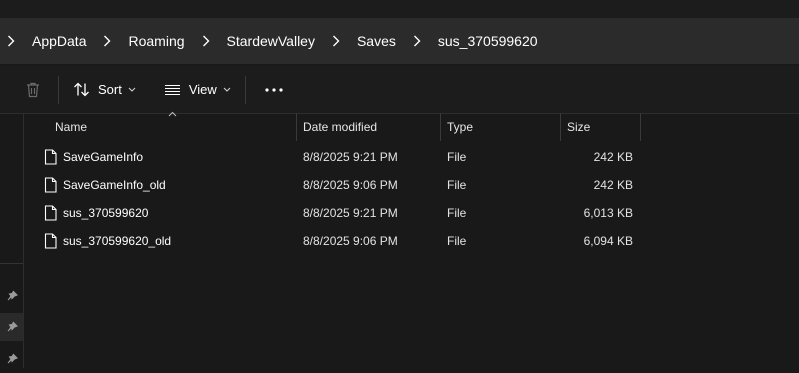 Image resolution: width=799 pixels, height=373 pixels. I want to click on sort-ascending-icon, so click(172, 114).